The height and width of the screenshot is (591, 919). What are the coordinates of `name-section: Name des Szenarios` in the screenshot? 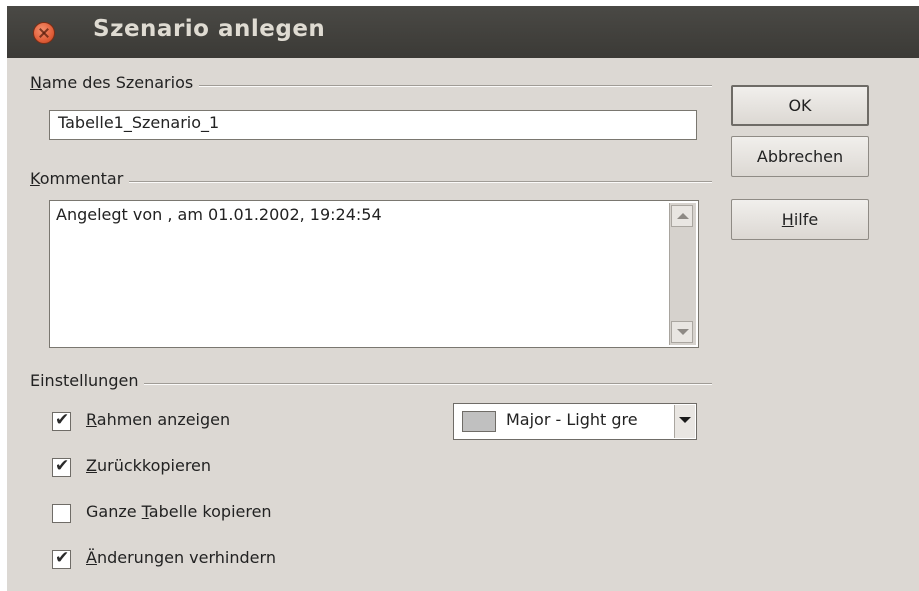 It's located at (371, 84).